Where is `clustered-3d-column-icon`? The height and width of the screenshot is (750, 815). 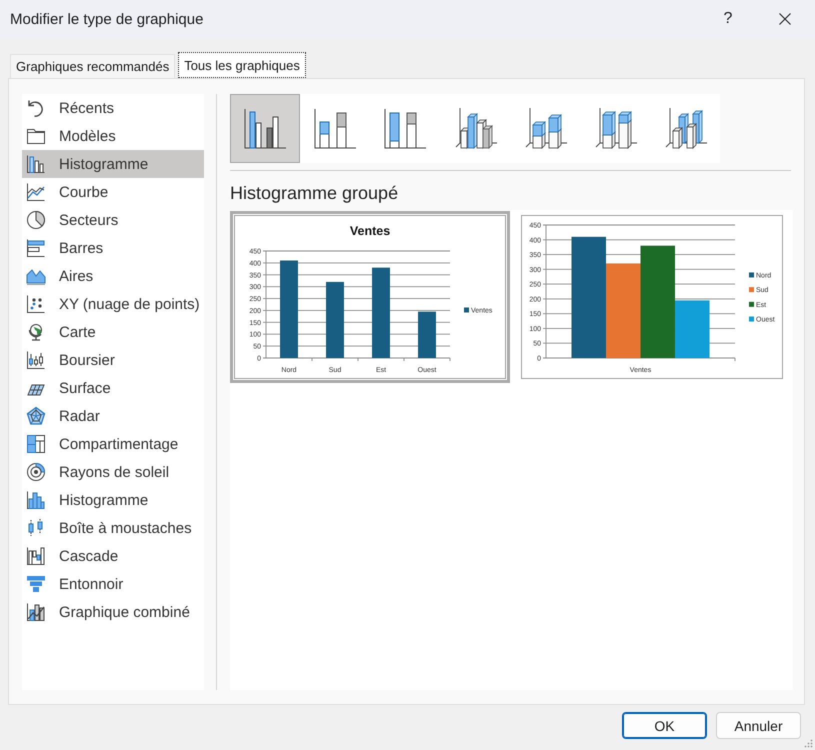 clustered-3d-column-icon is located at coordinates (475, 128).